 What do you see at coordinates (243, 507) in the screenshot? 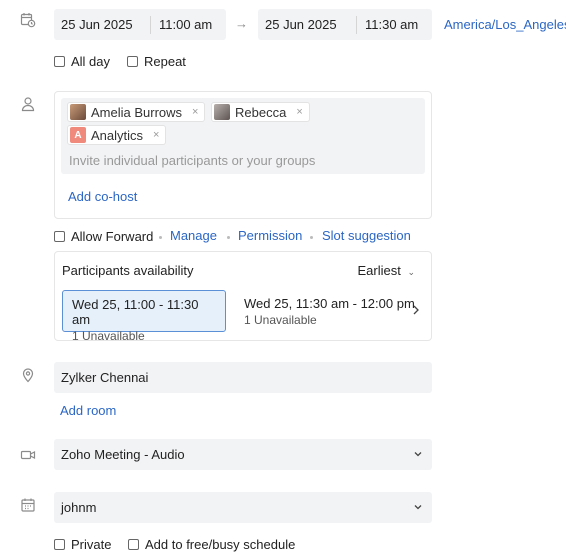
I see `calendar-select: johnm` at bounding box center [243, 507].